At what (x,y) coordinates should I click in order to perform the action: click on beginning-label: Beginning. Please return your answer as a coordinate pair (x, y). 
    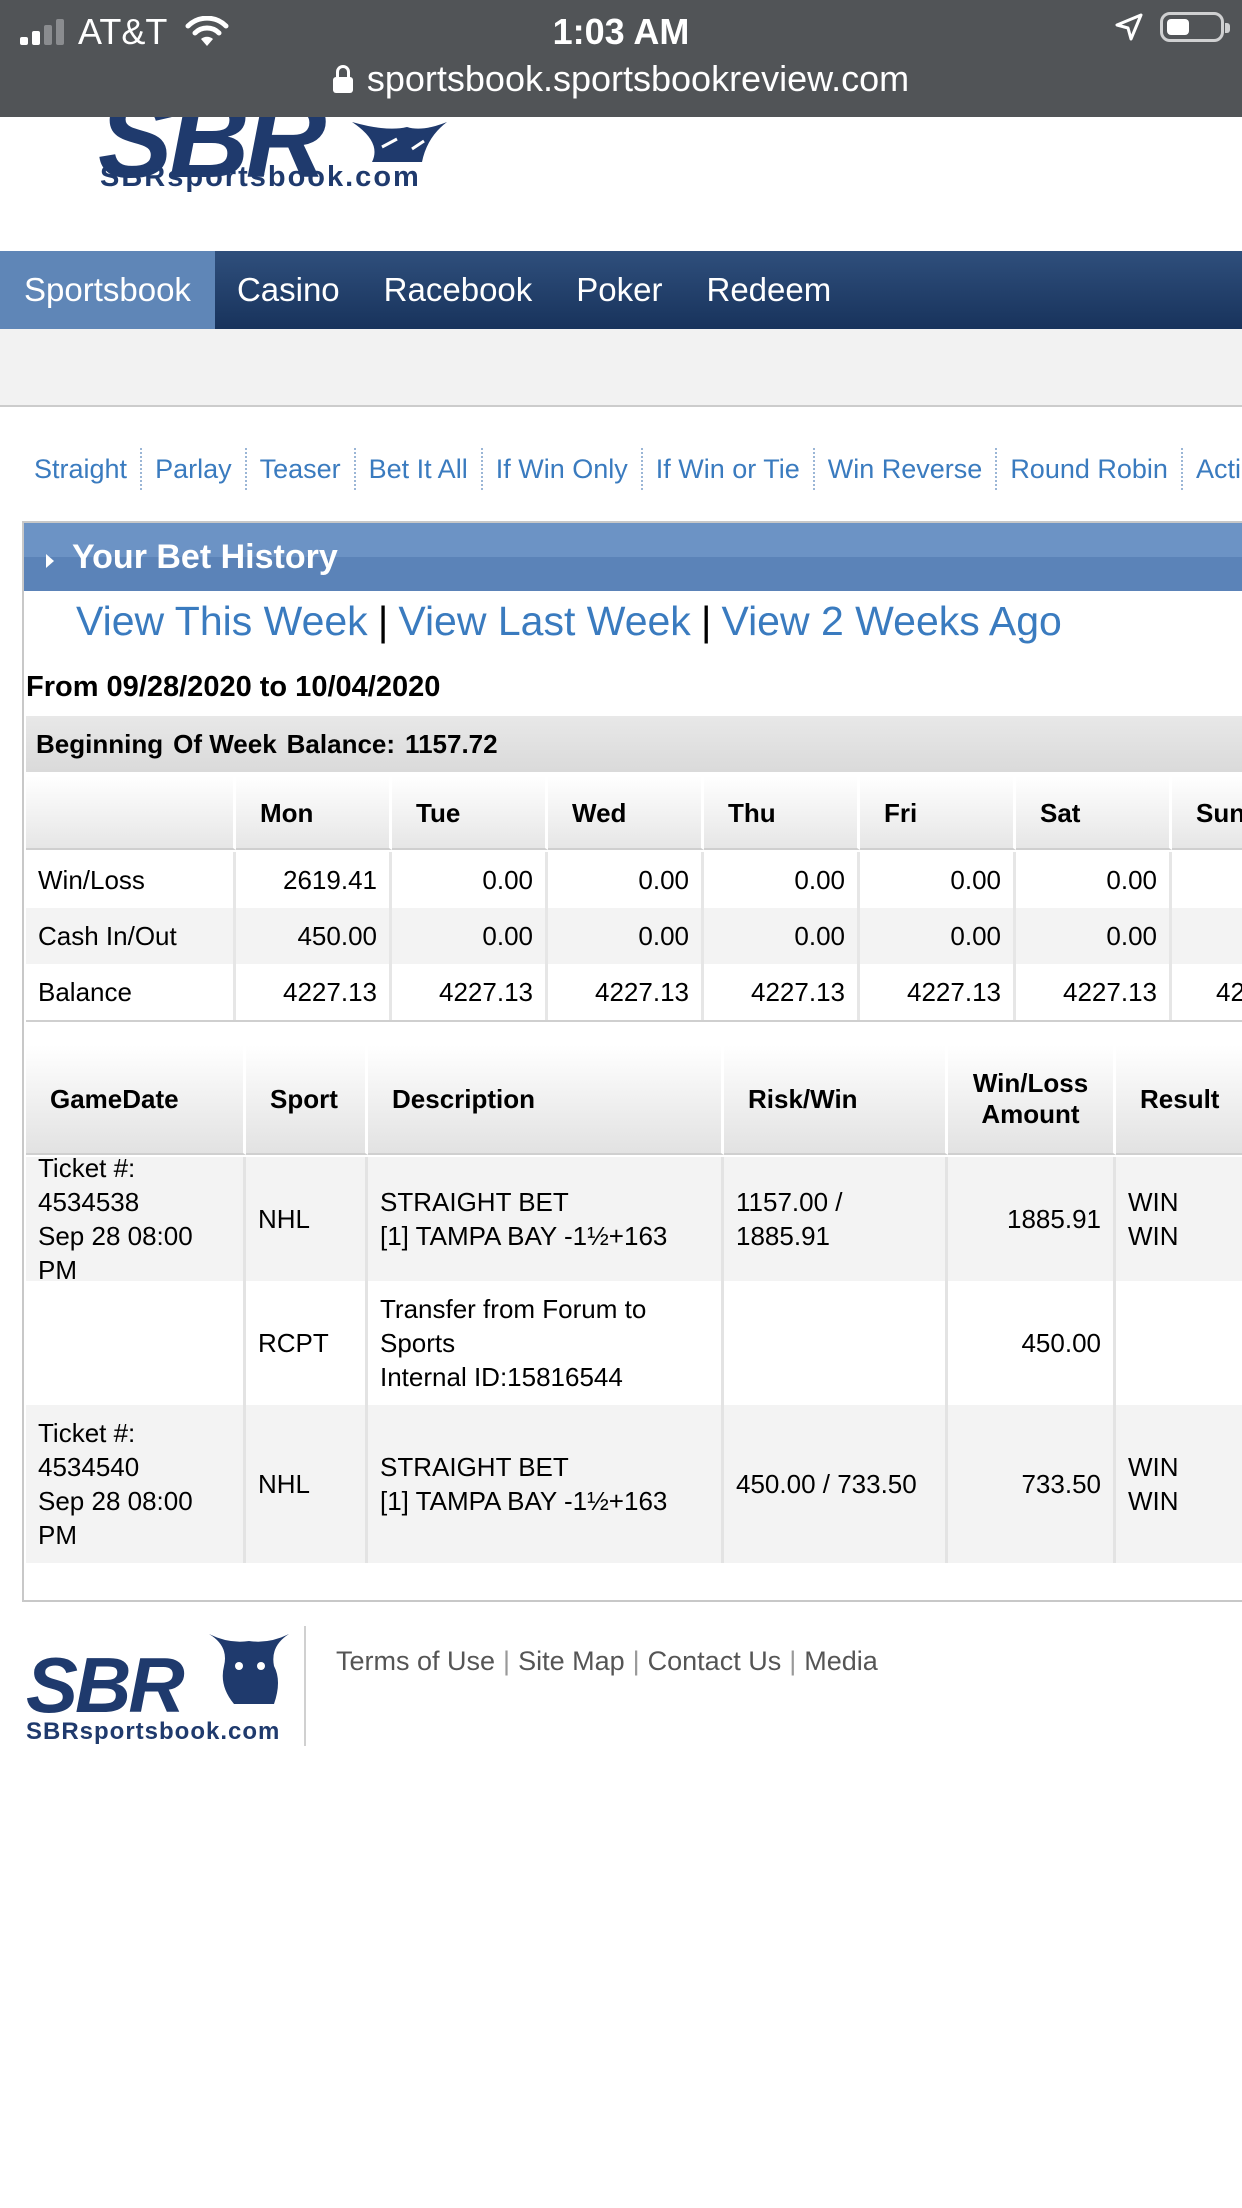
    Looking at the image, I should click on (100, 744).